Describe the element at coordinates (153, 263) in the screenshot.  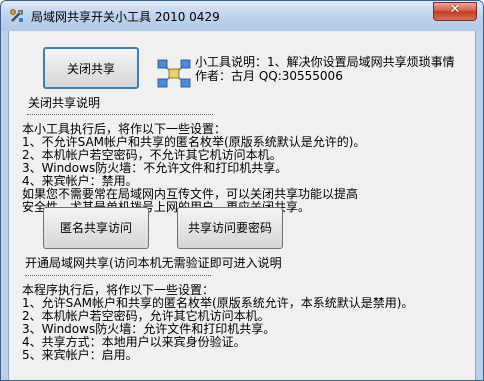
I see `open-share-heading: 开通局域网共享(访问本机无需验证即可进入说明` at that location.